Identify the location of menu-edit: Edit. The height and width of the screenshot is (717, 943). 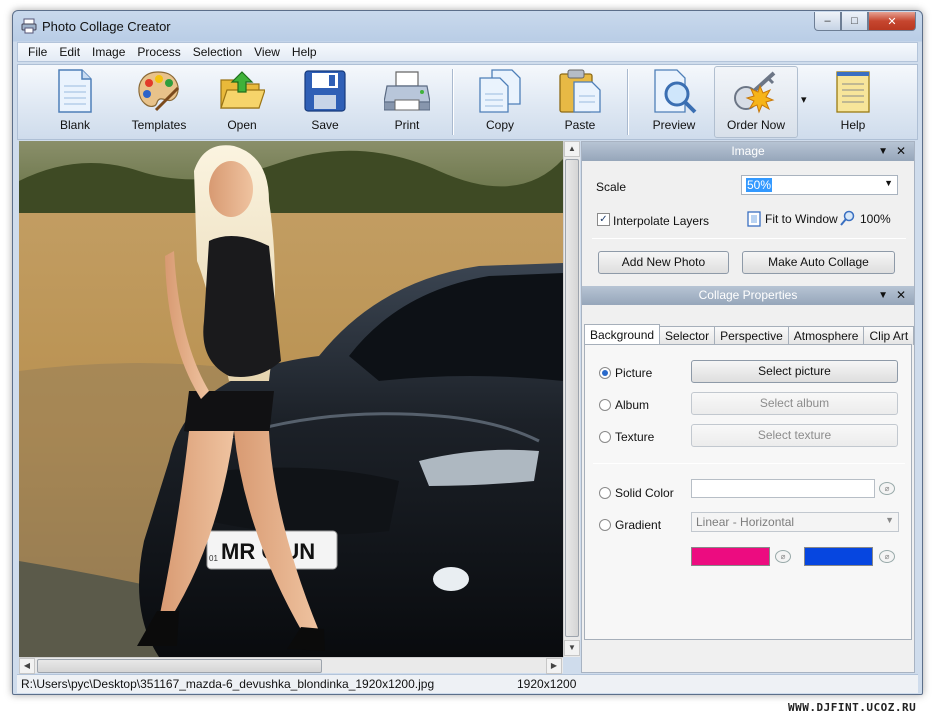
(69, 52).